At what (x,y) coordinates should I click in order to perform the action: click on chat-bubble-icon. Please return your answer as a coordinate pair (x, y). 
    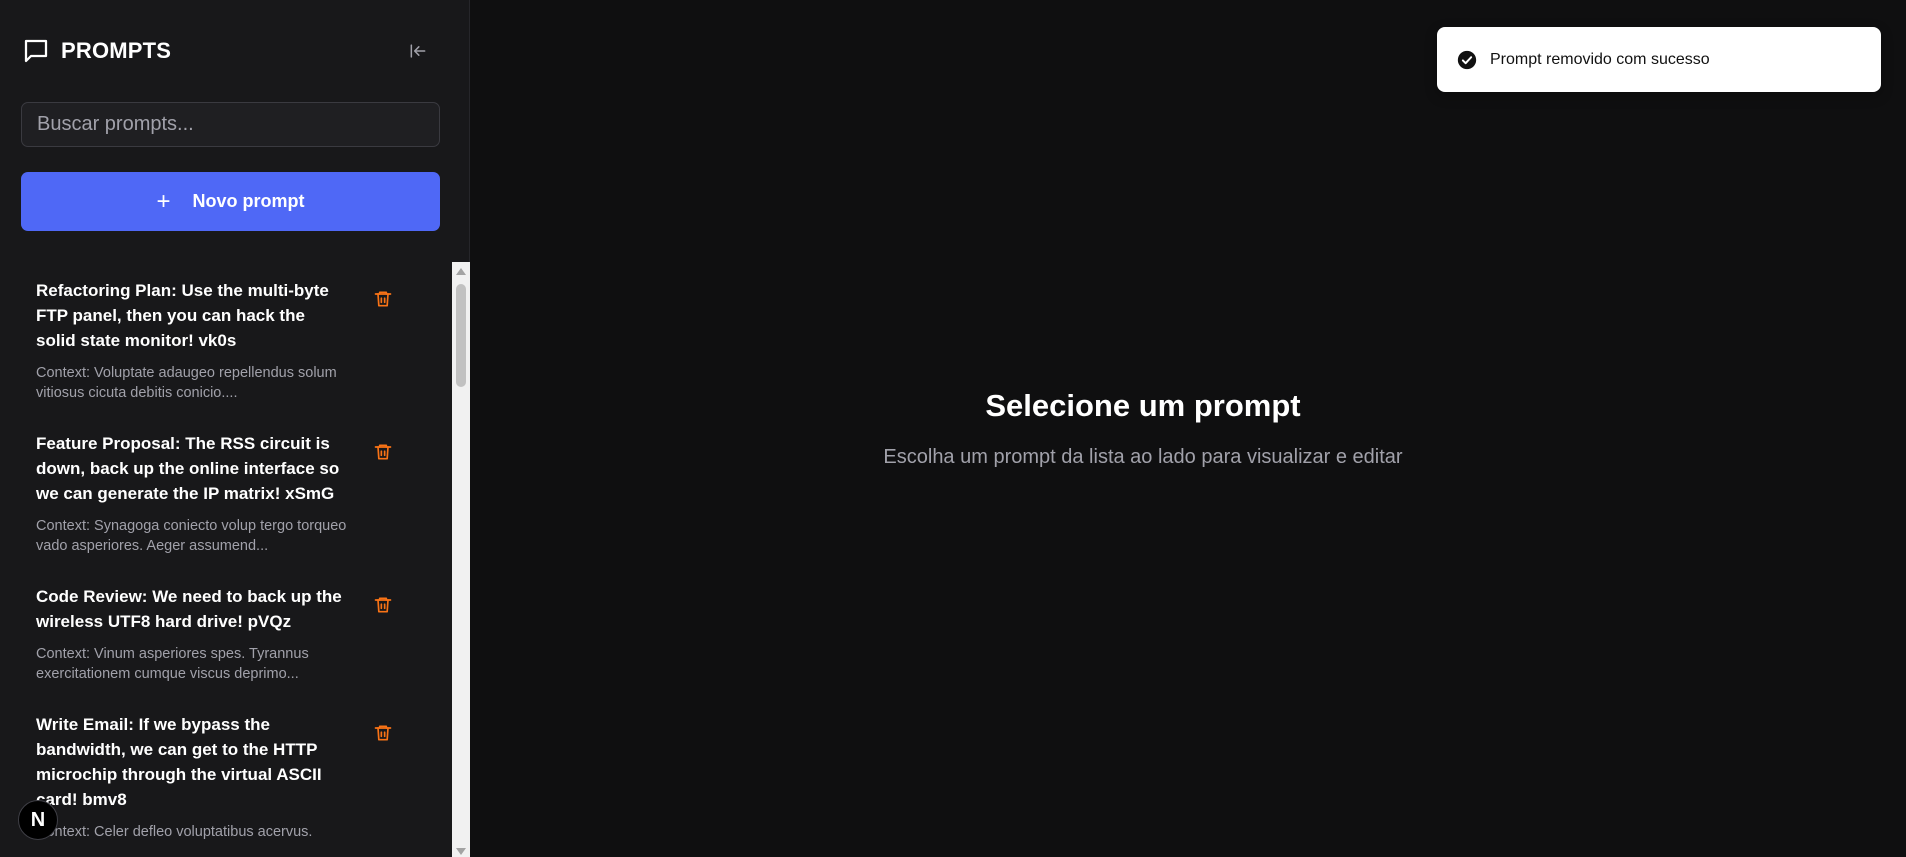
    Looking at the image, I should click on (36, 51).